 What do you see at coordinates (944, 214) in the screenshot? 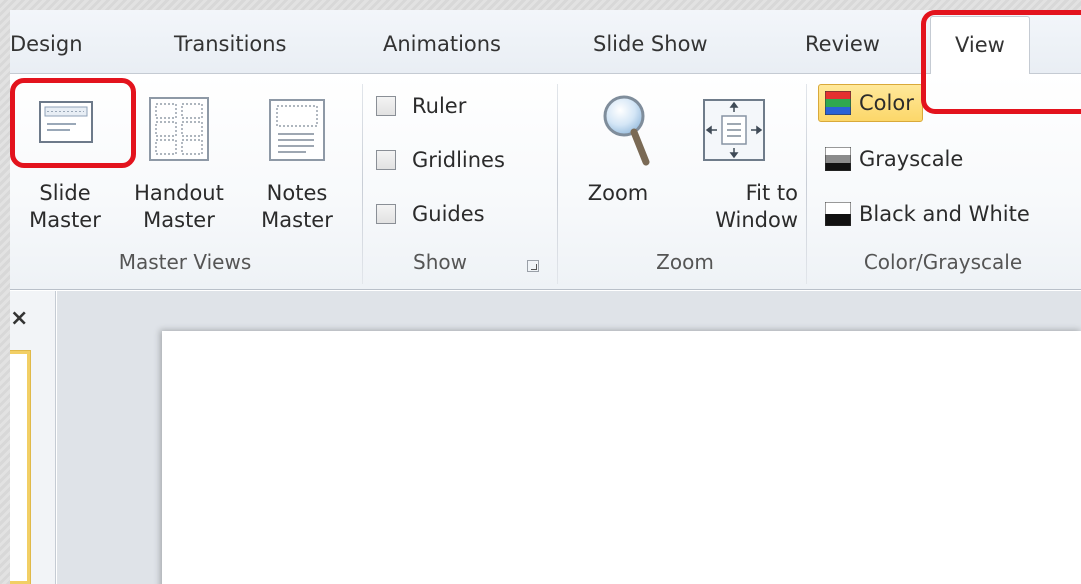
I see `black-and-white-label: Black and White` at bounding box center [944, 214].